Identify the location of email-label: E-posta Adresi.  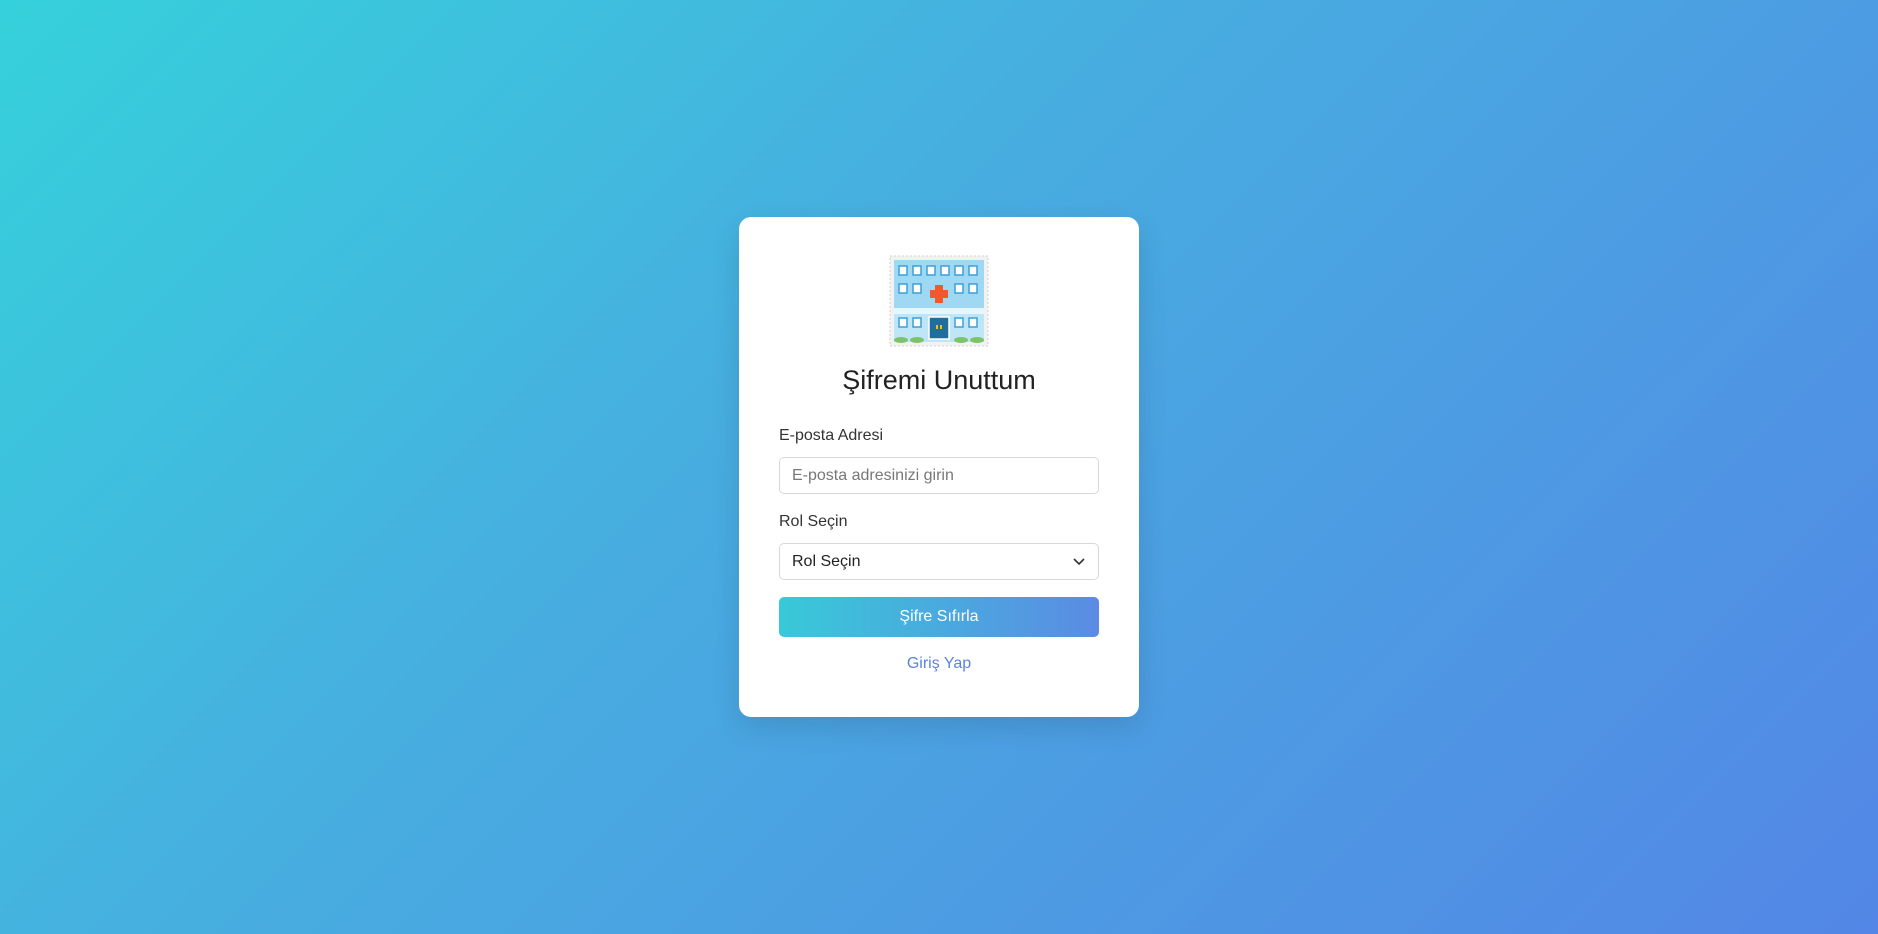
(831, 435).